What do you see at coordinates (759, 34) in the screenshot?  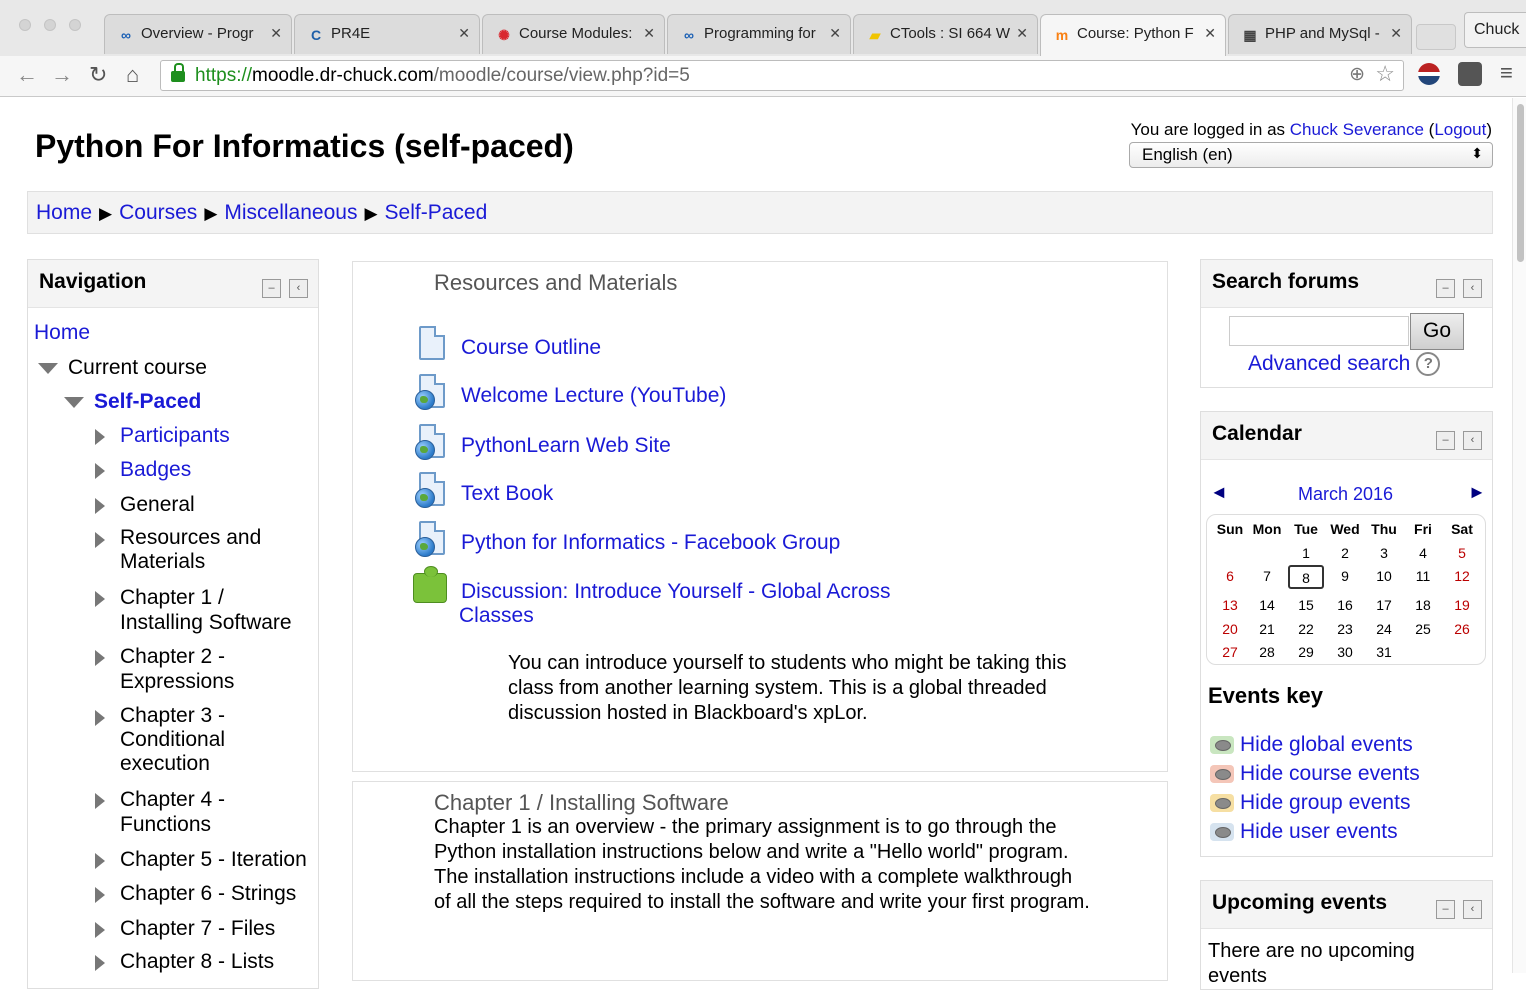 I see `browser-tab: ∞ Programming for ✕` at bounding box center [759, 34].